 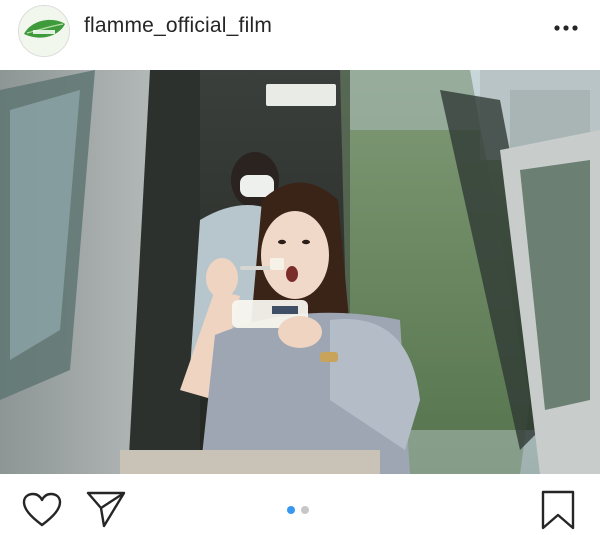 I want to click on save-button, so click(x=558, y=512).